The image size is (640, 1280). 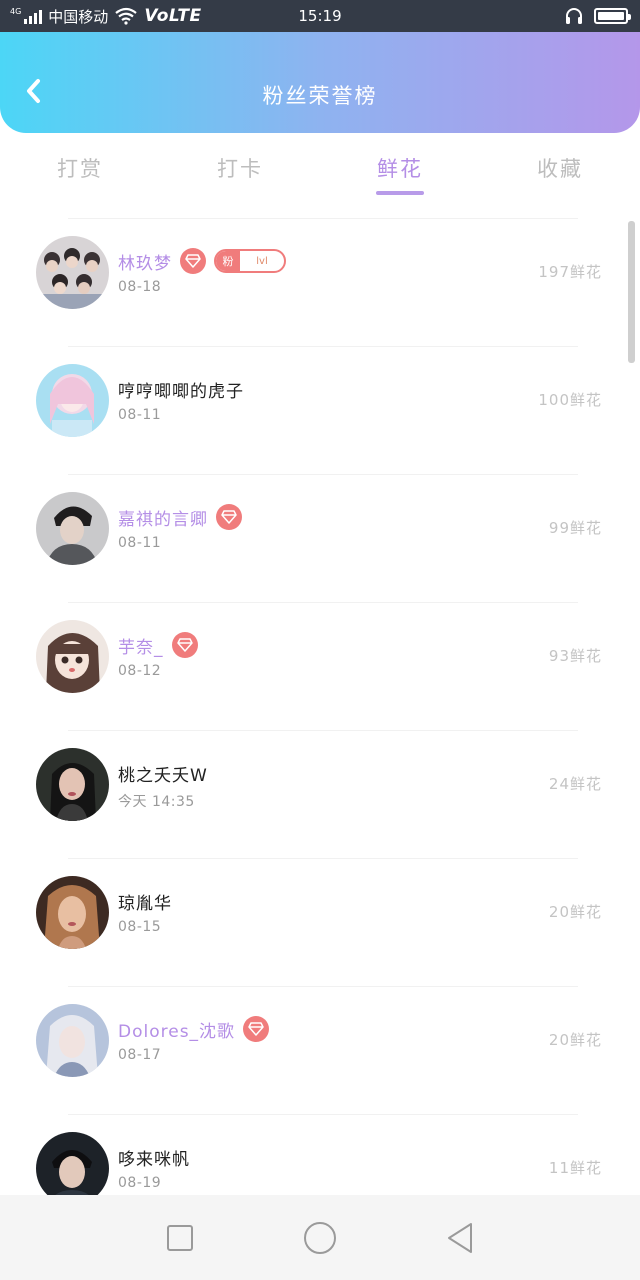 What do you see at coordinates (262, 261) in the screenshot?
I see `fan-badge-level: lvl` at bounding box center [262, 261].